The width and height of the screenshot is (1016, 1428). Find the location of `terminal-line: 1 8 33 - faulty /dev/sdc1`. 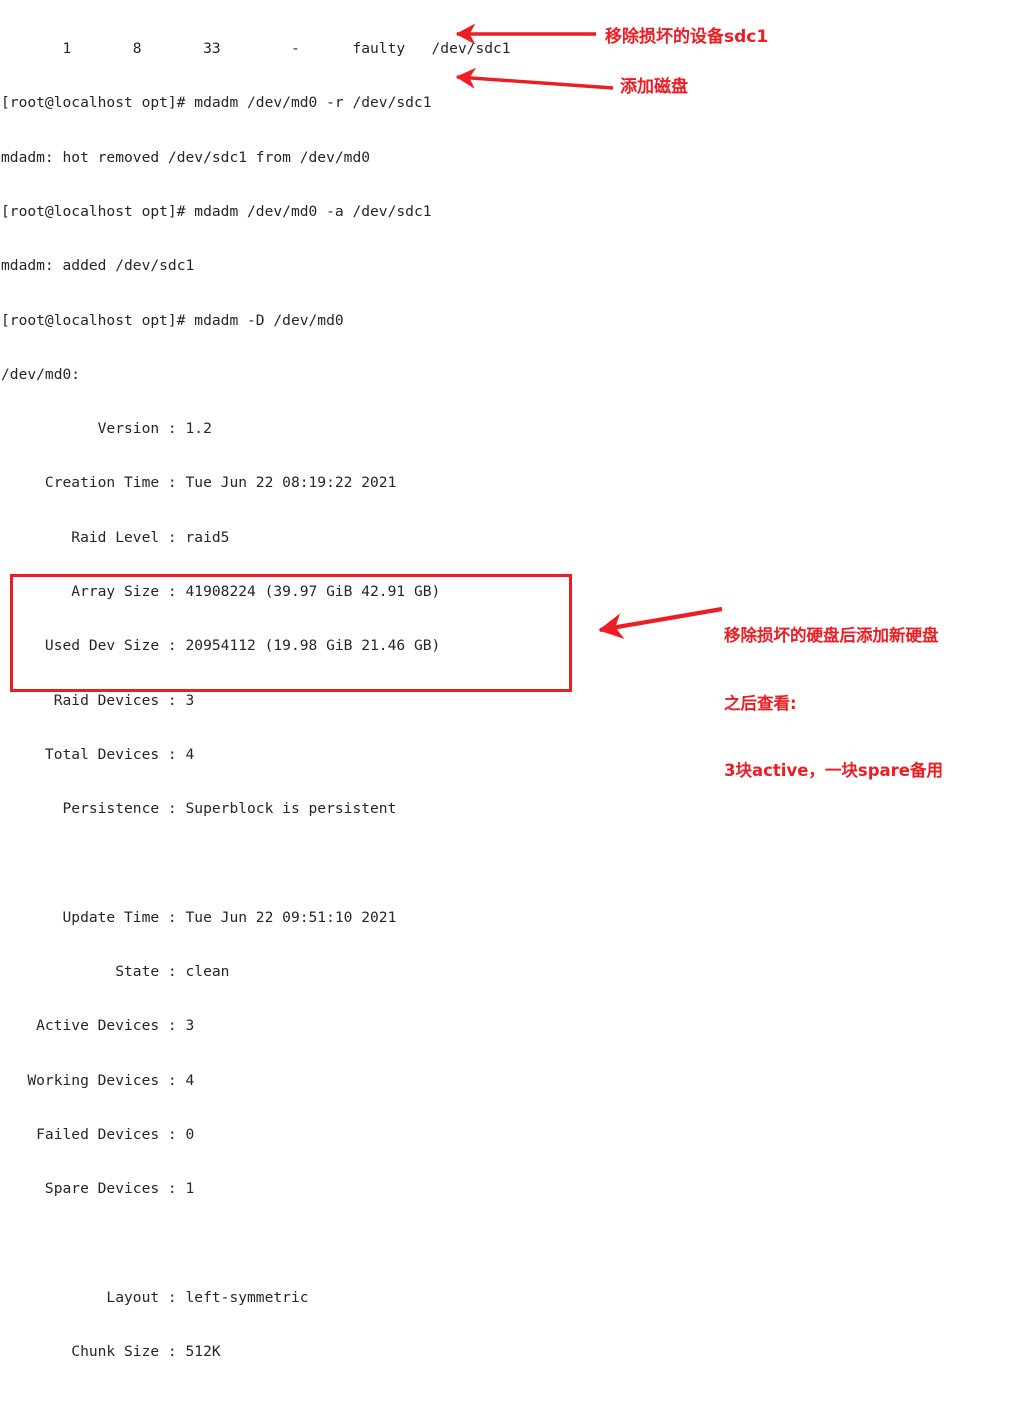

terminal-line: 1 8 33 - faulty /dev/sdc1 is located at coordinates (256, 49).